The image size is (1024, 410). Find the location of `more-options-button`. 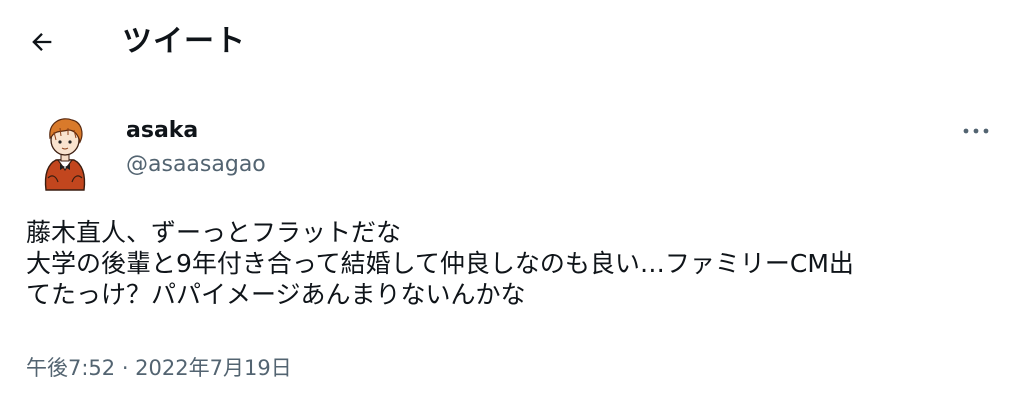

more-options-button is located at coordinates (976, 131).